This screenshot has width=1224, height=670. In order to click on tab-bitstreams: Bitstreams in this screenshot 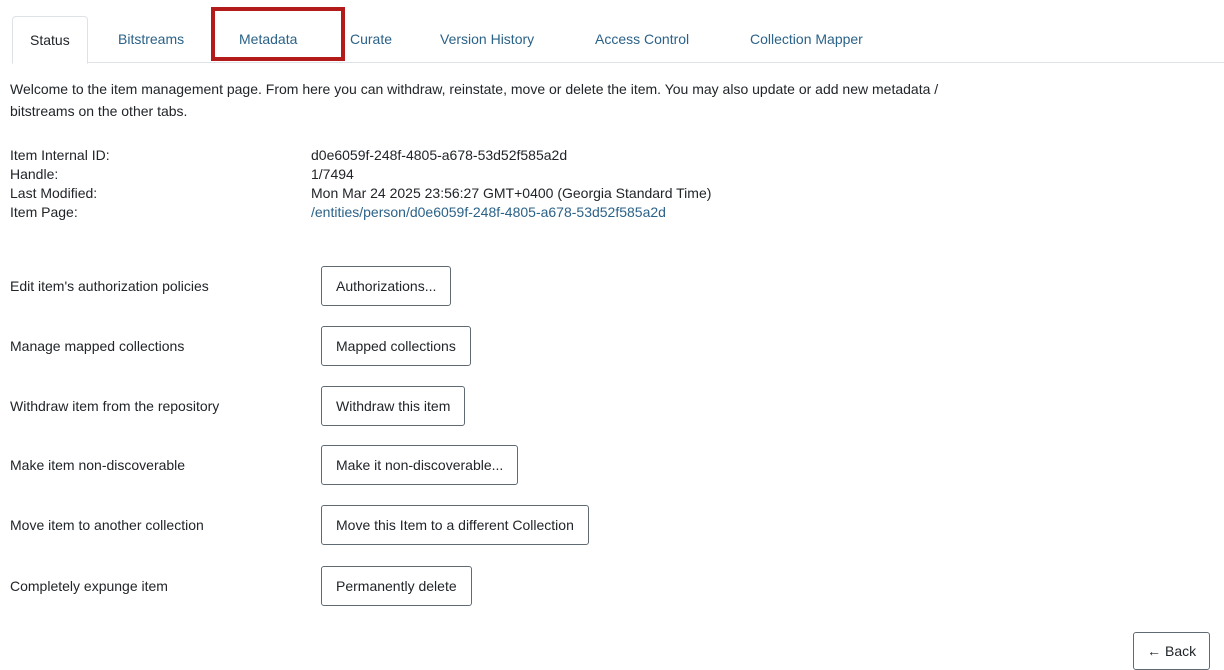, I will do `click(151, 39)`.